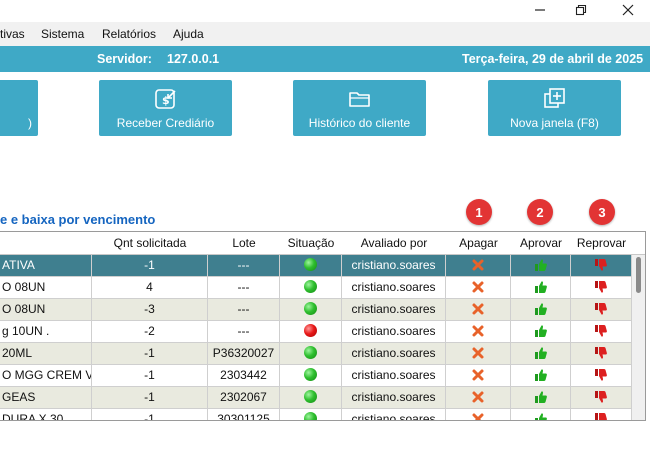 The image size is (650, 460). Describe the element at coordinates (124, 59) in the screenshot. I see `server-label: Servidor:` at that location.